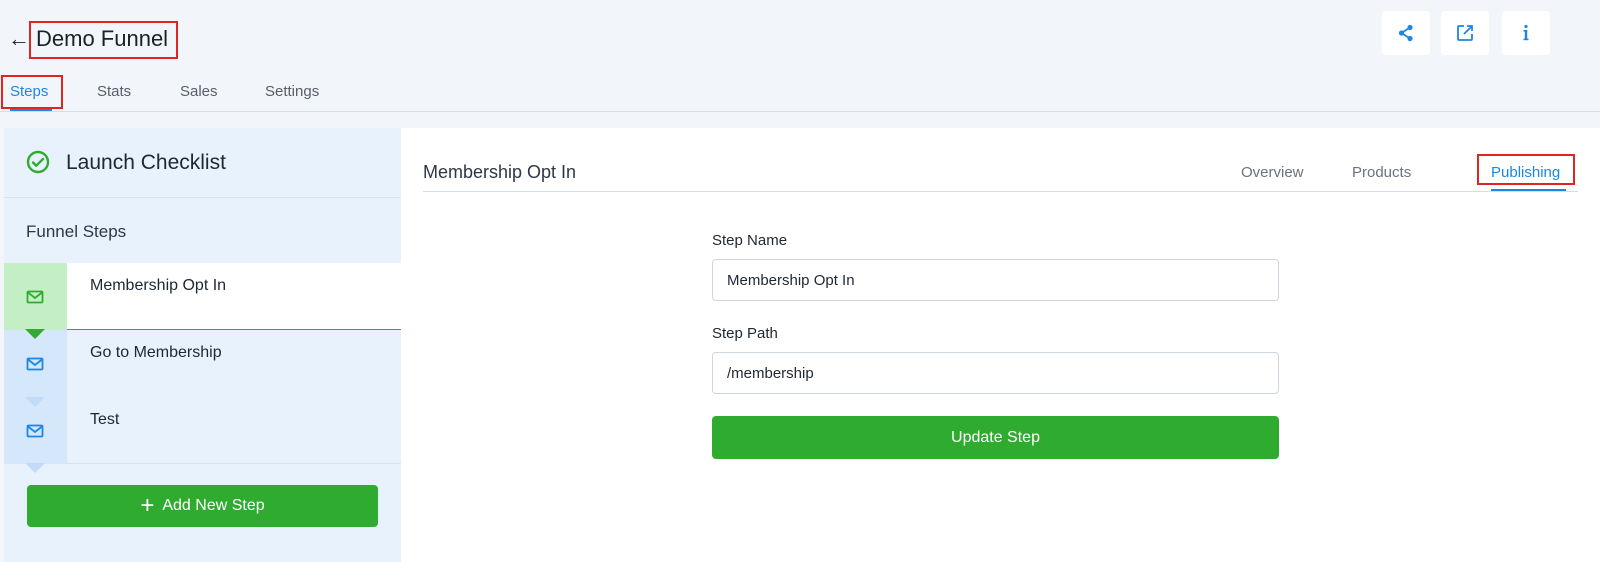 The image size is (1600, 562). Describe the element at coordinates (76, 231) in the screenshot. I see `funnel-steps-heading: Funnel Steps` at that location.